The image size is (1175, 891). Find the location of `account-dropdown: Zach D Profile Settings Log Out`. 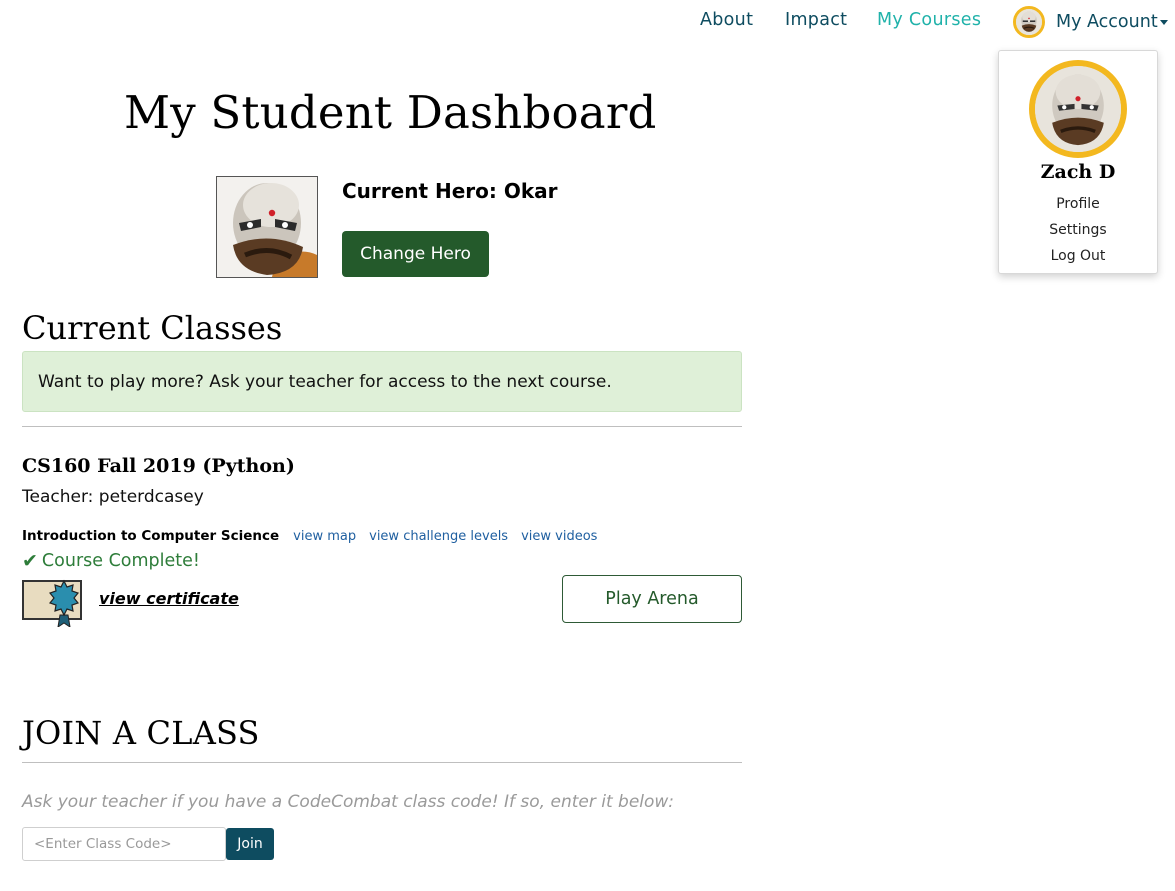

account-dropdown: Zach D Profile Settings Log Out is located at coordinates (1078, 162).